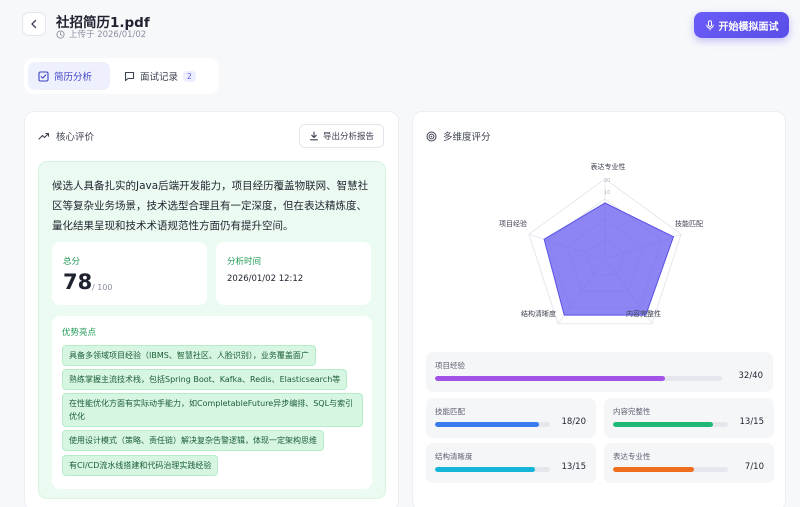 The image size is (800, 507). What do you see at coordinates (511, 463) in the screenshot?
I see `dimension-score-card: 结构清晰度 13/15` at bounding box center [511, 463].